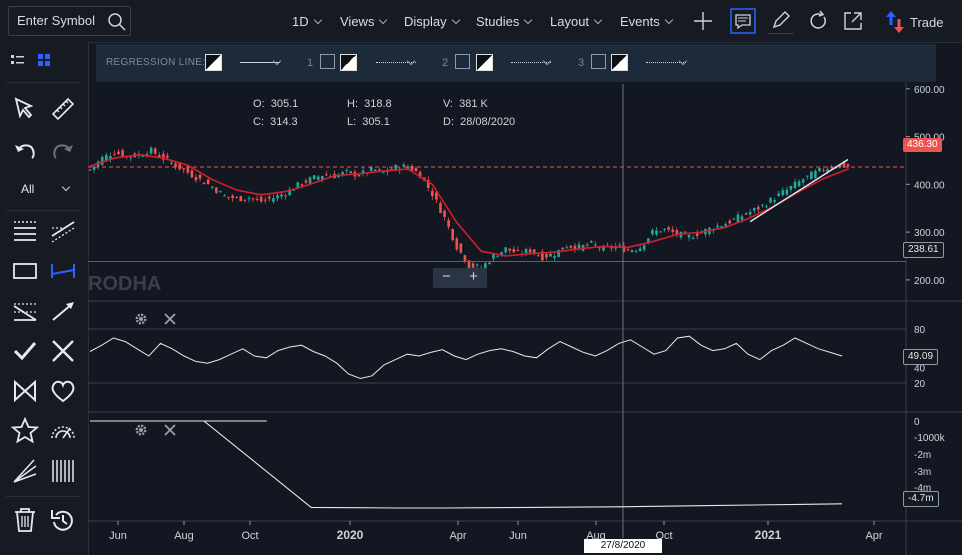 This screenshot has height=555, width=962. Describe the element at coordinates (917, 422) in the screenshot. I see `y-tick-label: 0` at that location.